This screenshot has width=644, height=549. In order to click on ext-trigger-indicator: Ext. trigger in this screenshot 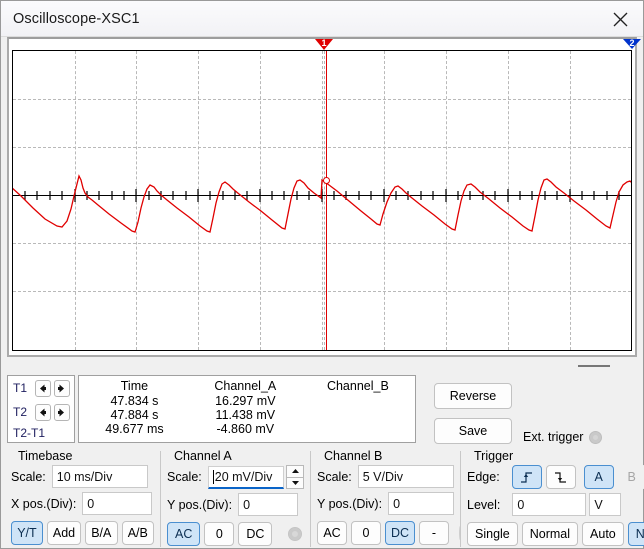, I will do `click(563, 437)`.